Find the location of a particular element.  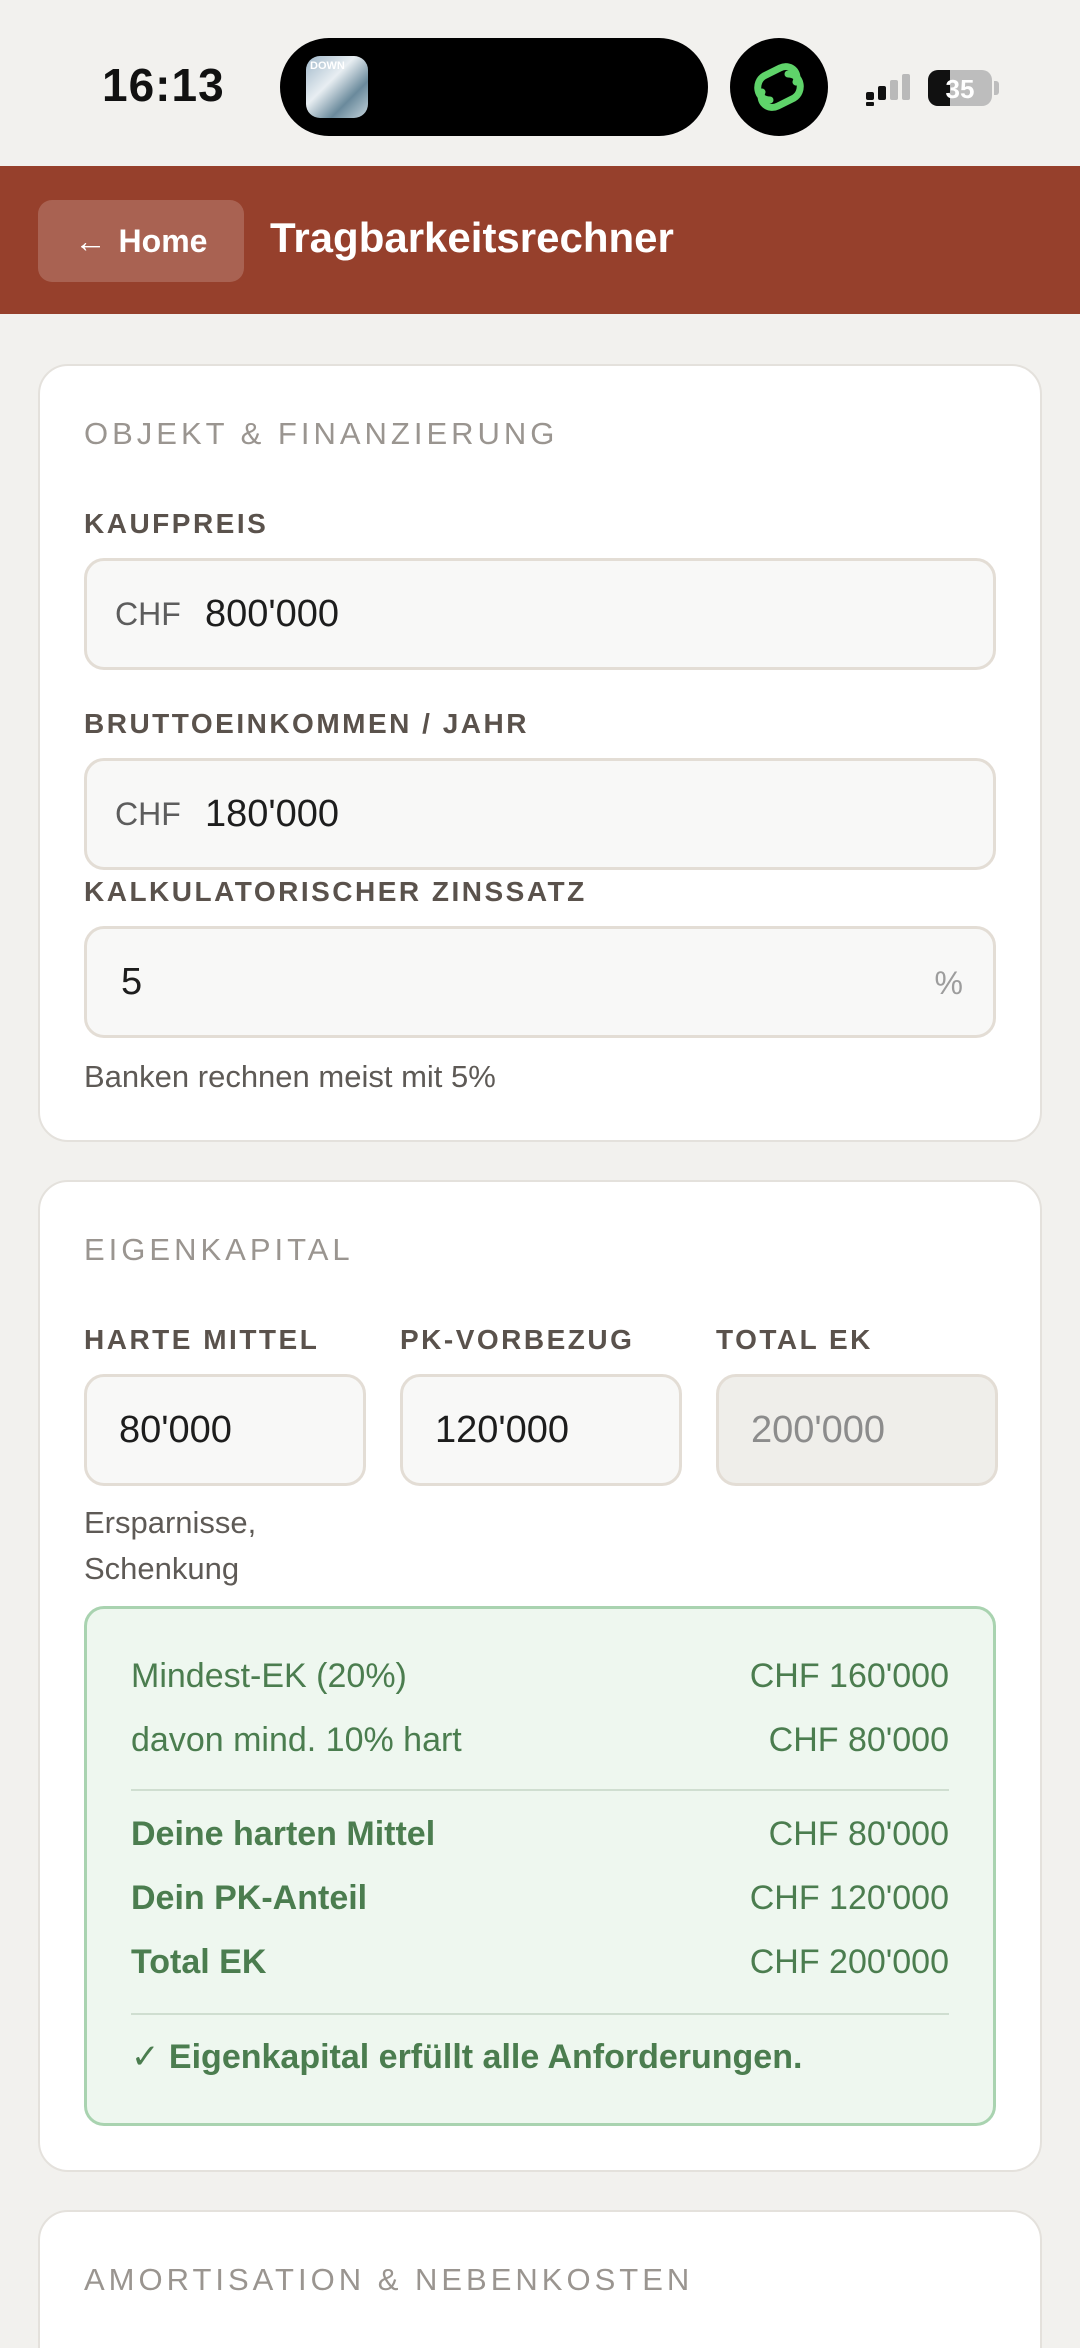

battery-level: 35 is located at coordinates (960, 89).